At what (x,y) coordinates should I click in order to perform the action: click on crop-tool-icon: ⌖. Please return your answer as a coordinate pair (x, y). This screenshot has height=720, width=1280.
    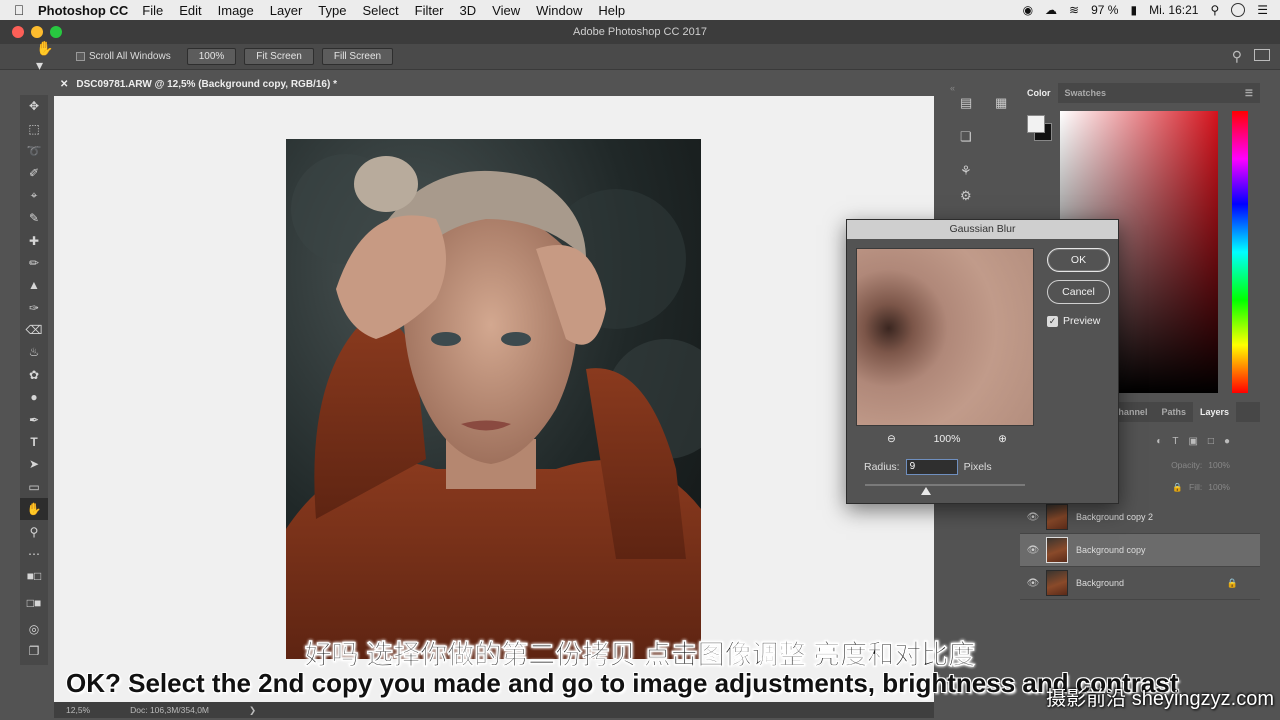
    Looking at the image, I should click on (34, 196).